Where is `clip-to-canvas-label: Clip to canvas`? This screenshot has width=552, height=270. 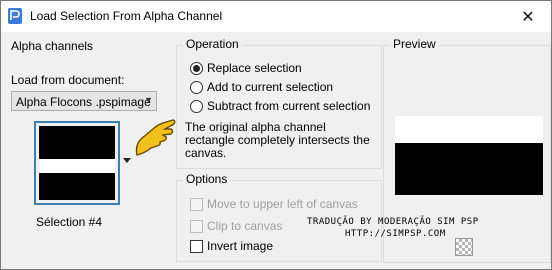 clip-to-canvas-label: Clip to canvas is located at coordinates (245, 226).